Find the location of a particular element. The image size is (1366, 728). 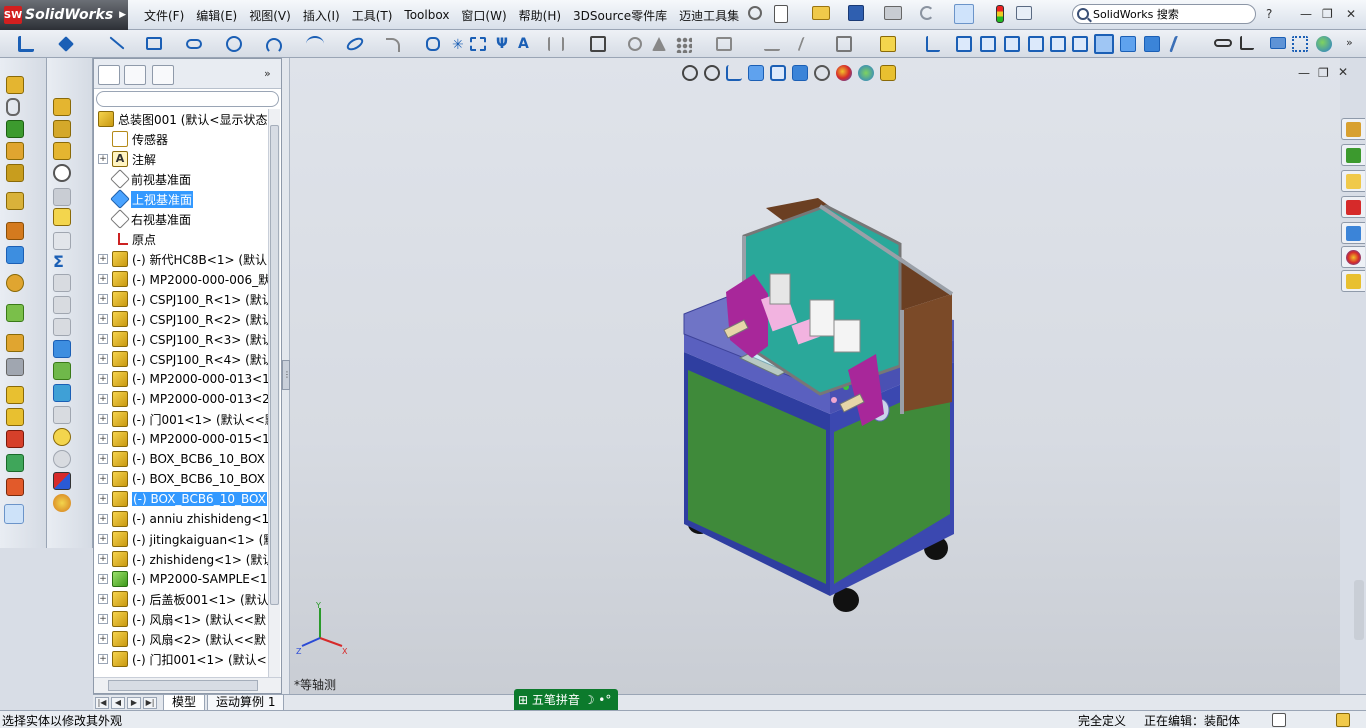

arc-icon is located at coordinates (274, 46).